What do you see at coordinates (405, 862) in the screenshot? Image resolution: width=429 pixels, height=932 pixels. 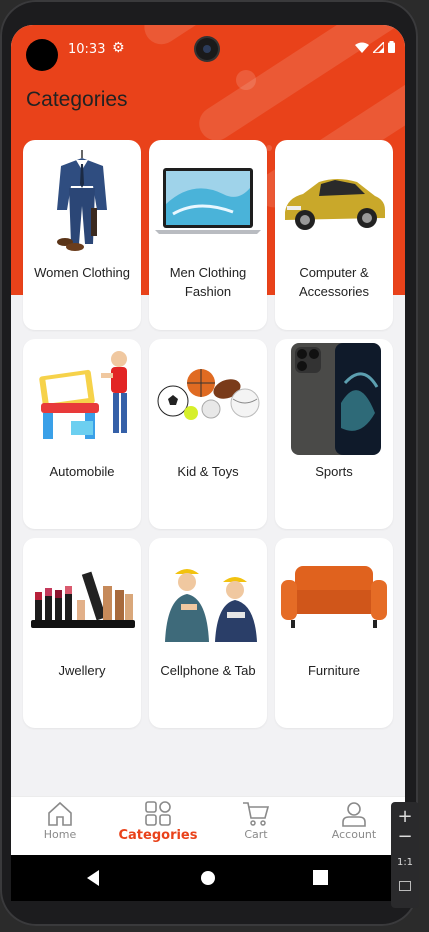 I see `zoom-actual-size: 1:1` at bounding box center [405, 862].